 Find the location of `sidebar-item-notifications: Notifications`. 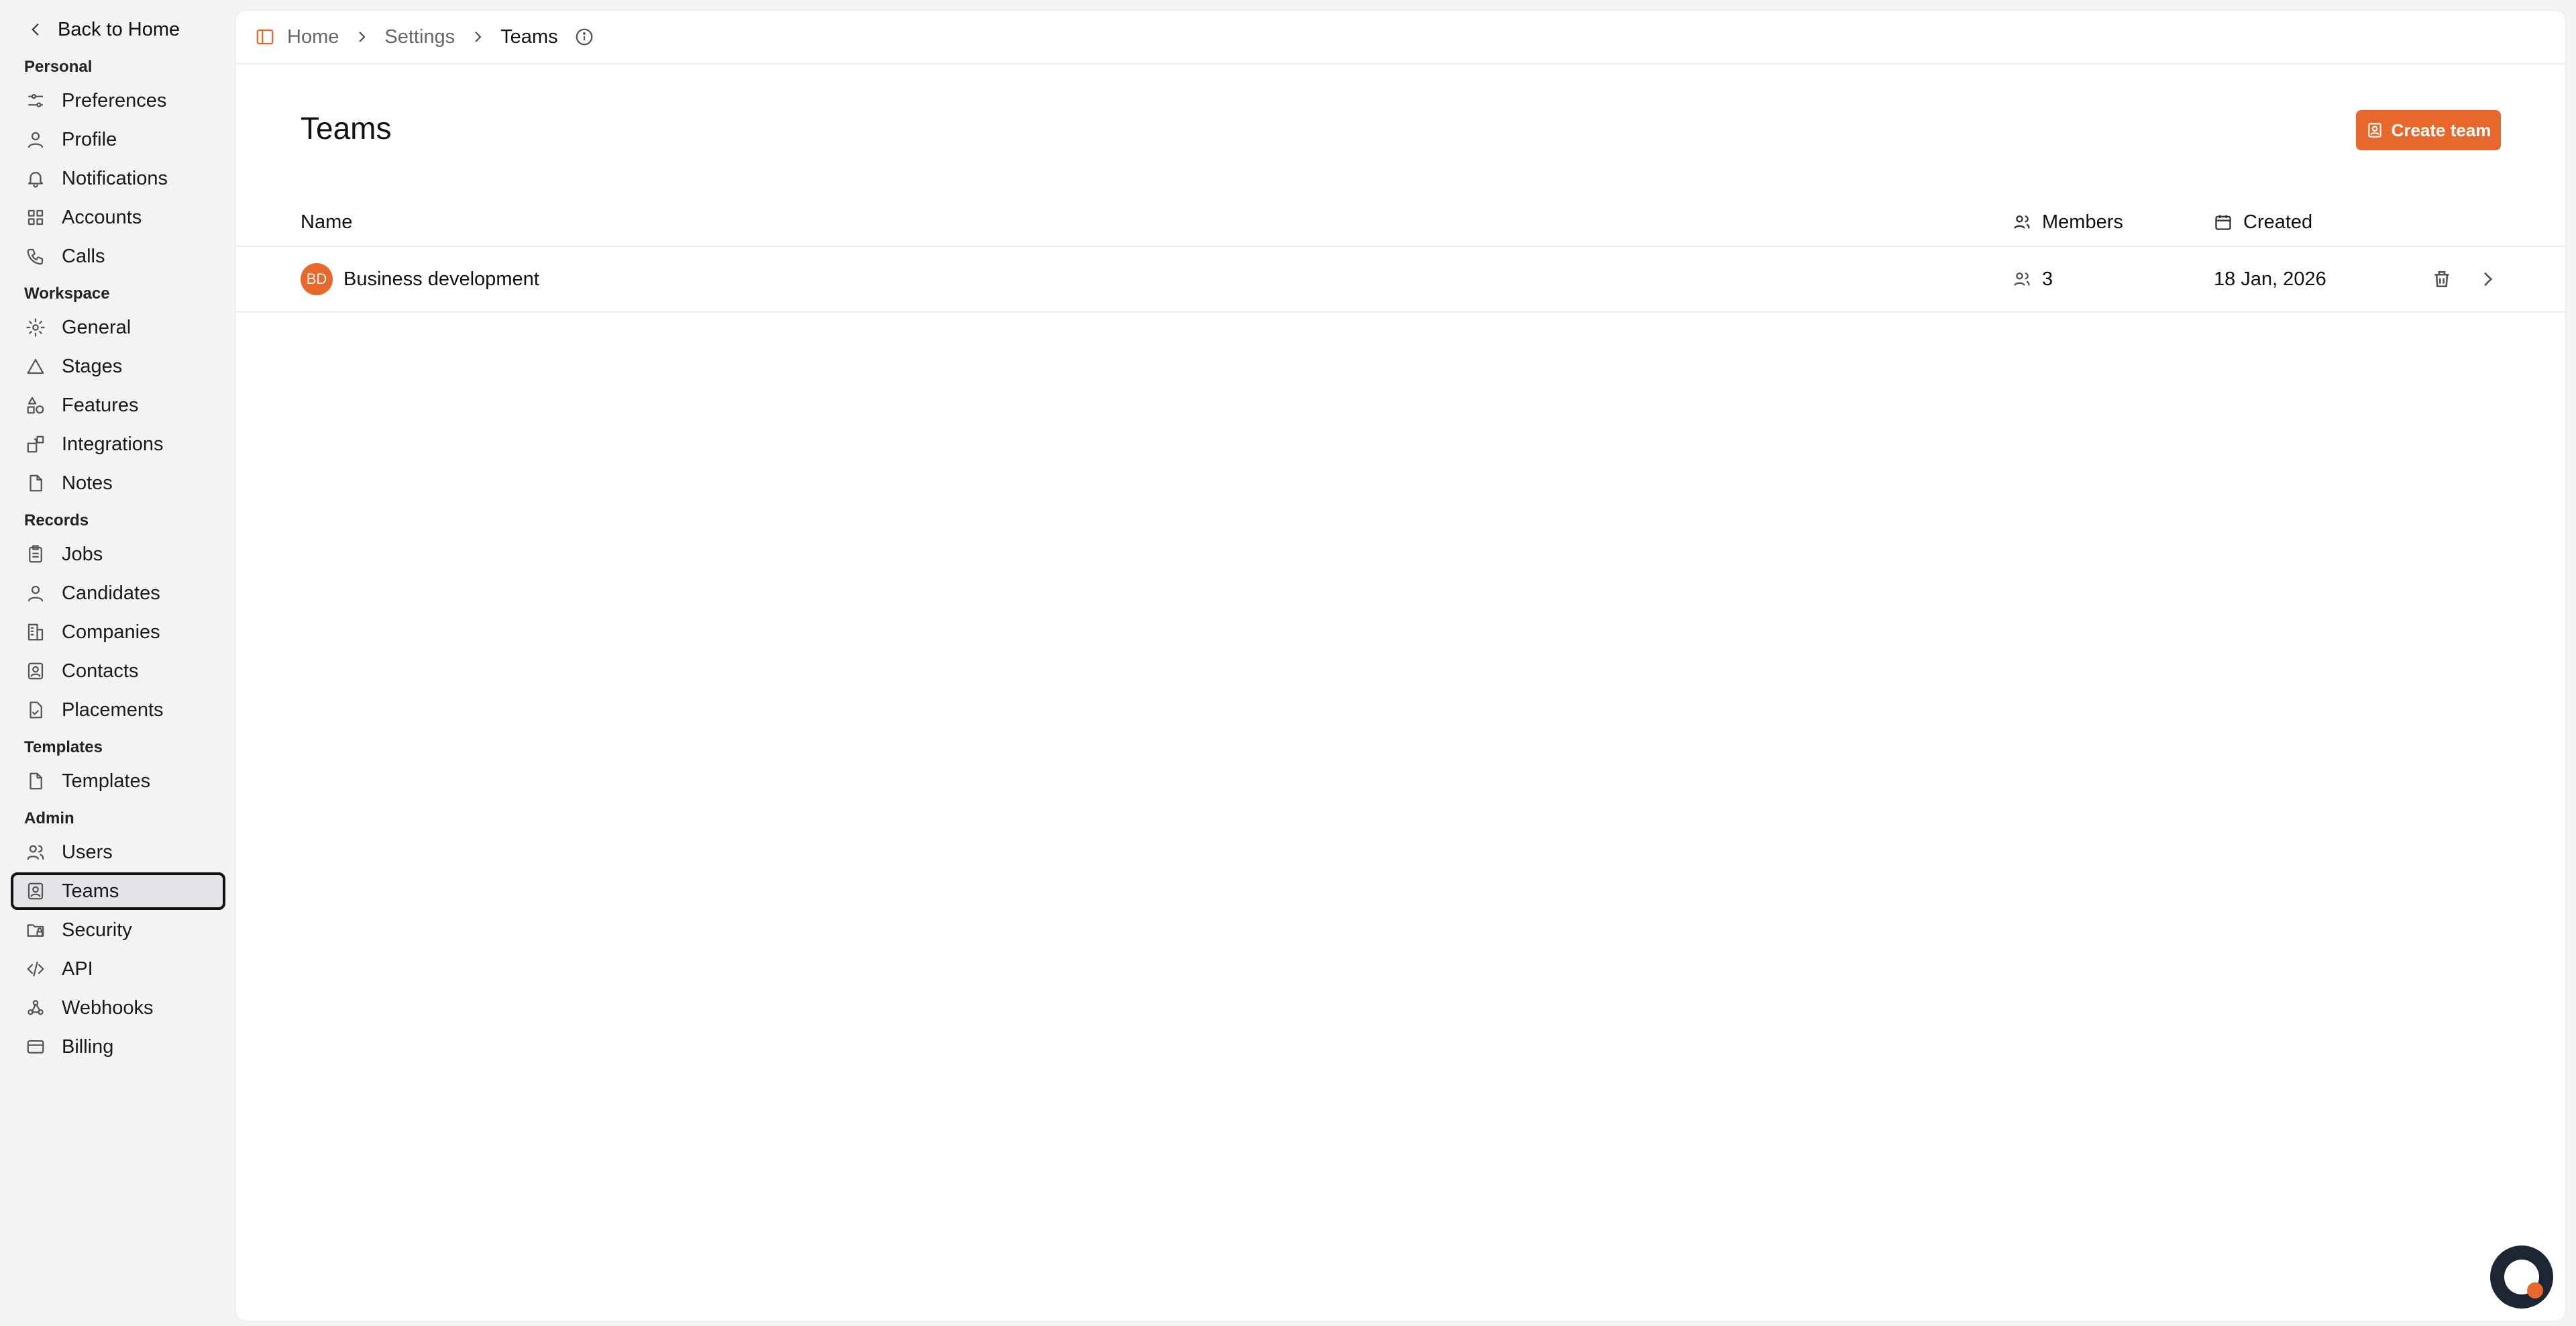

sidebar-item-notifications: Notifications is located at coordinates (118, 178).